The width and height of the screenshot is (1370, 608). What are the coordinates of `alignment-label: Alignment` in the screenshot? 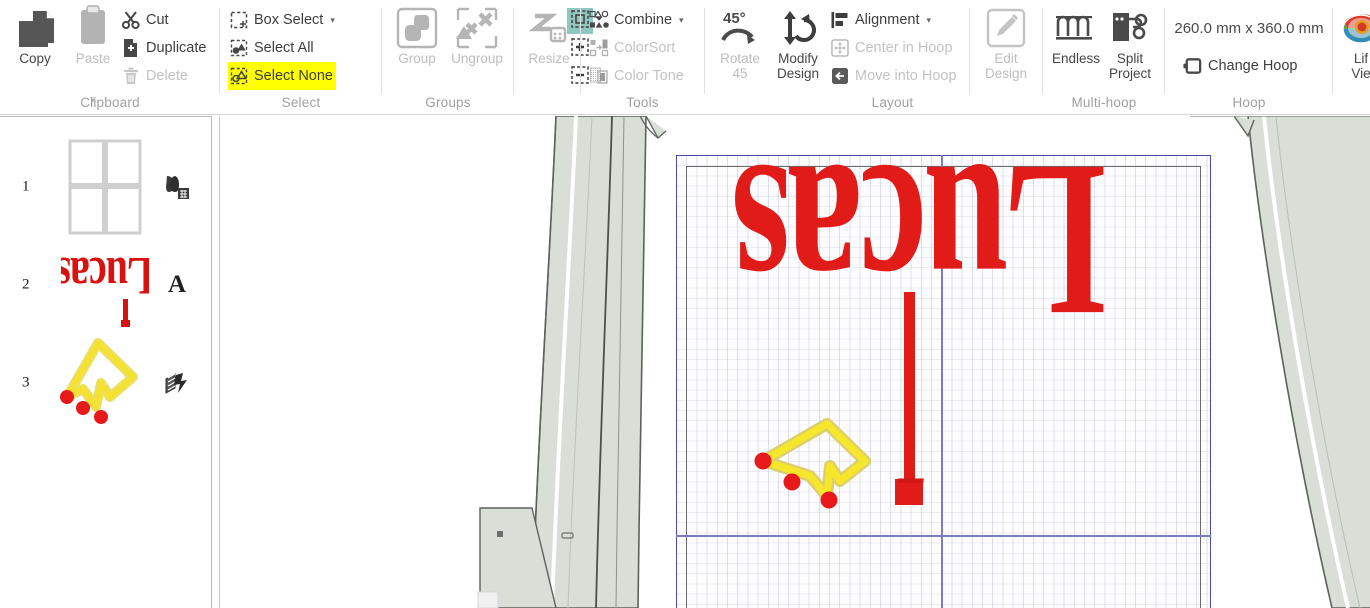 It's located at (887, 20).